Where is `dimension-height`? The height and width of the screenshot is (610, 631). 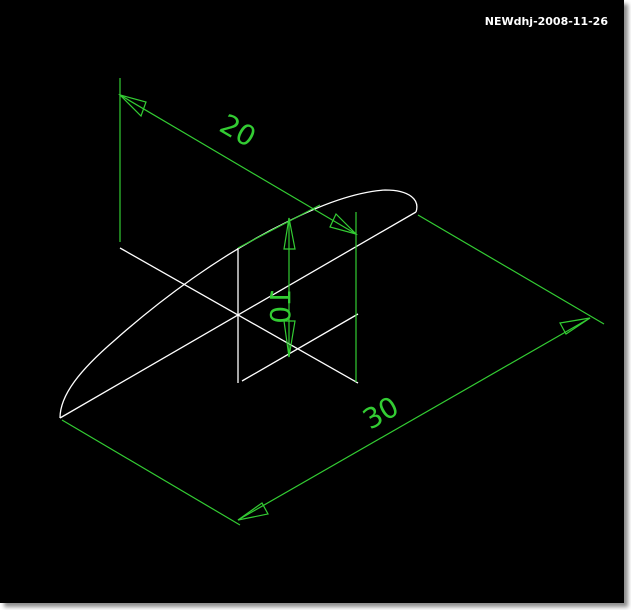
dimension-height is located at coordinates (279, 281).